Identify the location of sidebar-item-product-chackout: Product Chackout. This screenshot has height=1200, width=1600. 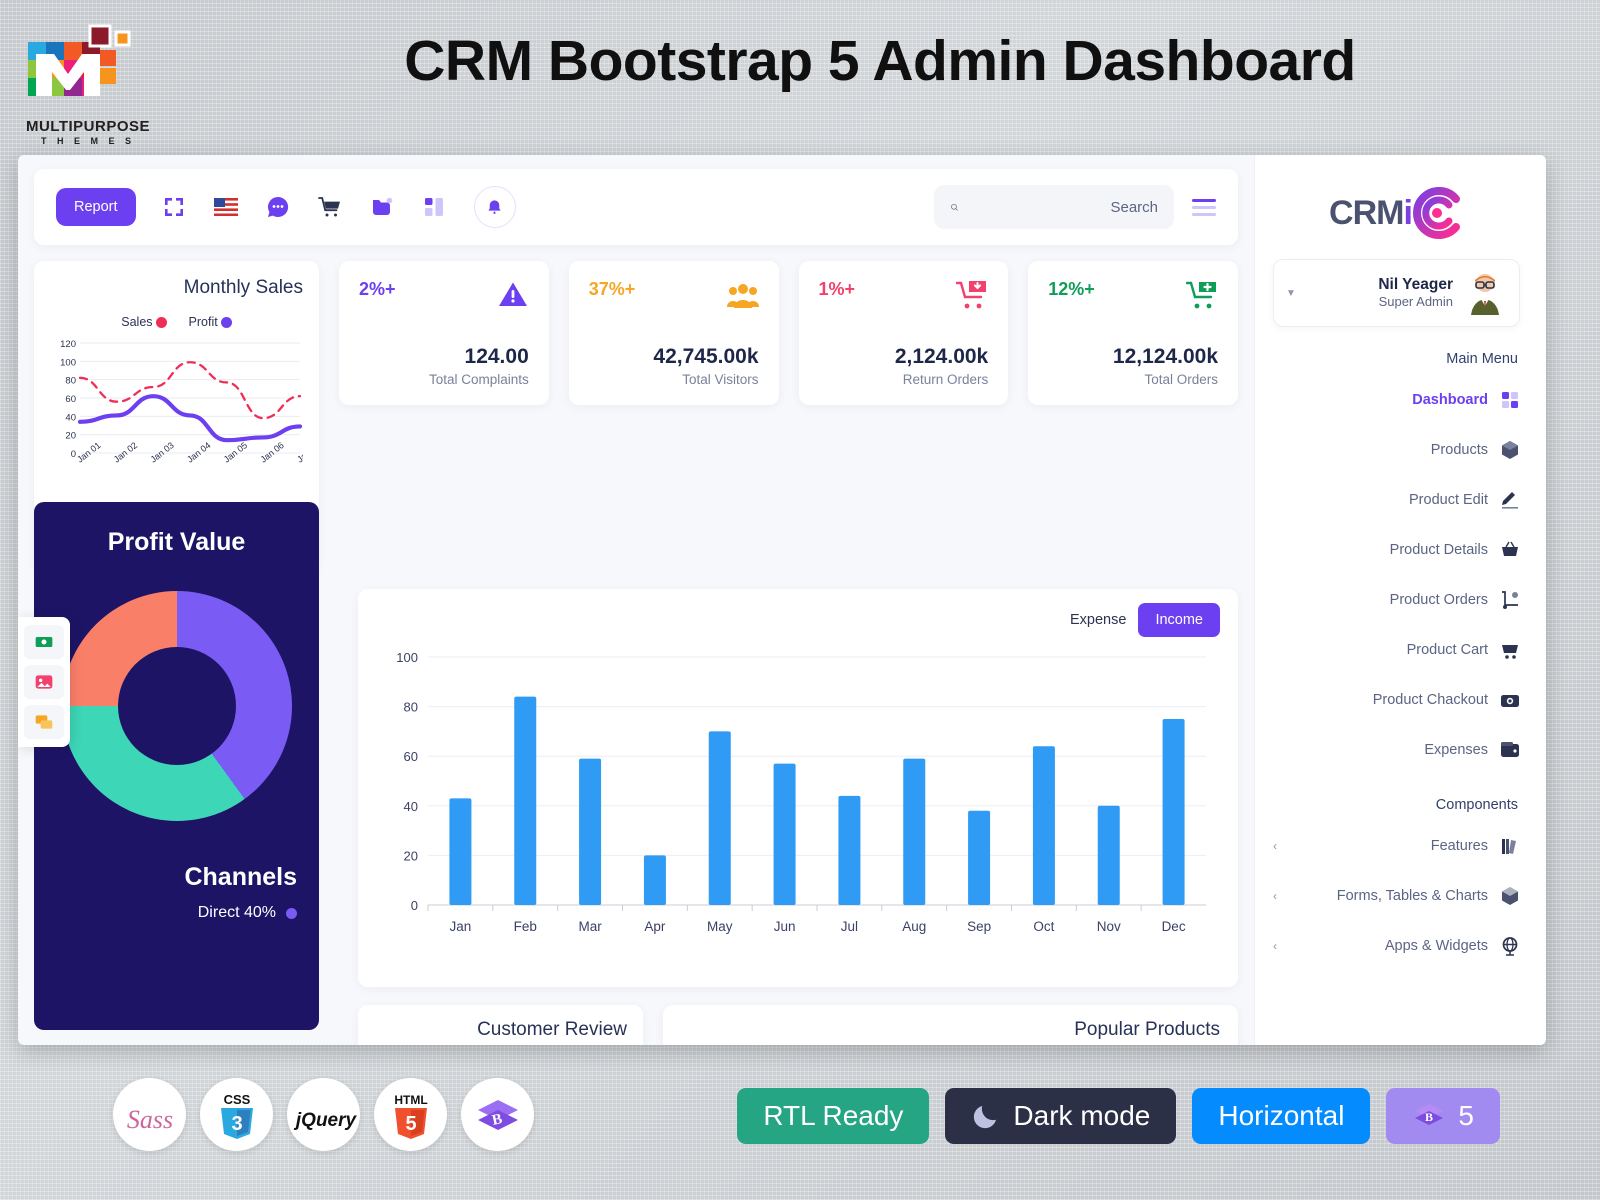
(1396, 700).